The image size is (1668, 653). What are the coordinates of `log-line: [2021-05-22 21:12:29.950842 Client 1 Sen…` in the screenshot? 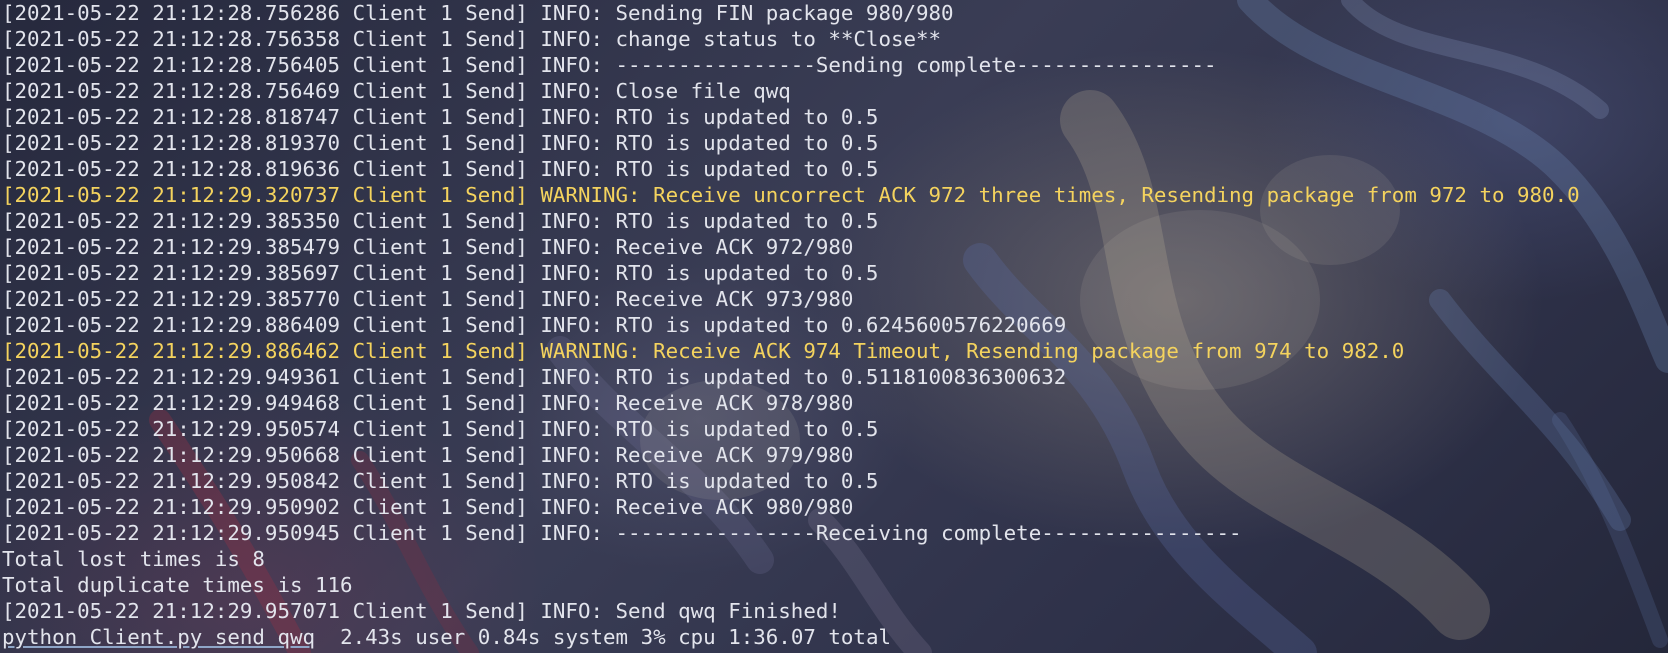 It's located at (440, 481).